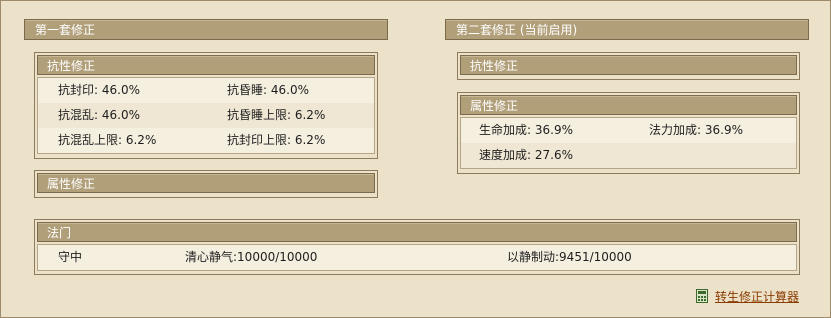 Image resolution: width=831 pixels, height=318 pixels. I want to click on attr-value: 速度加成: 27.6%, so click(526, 155).